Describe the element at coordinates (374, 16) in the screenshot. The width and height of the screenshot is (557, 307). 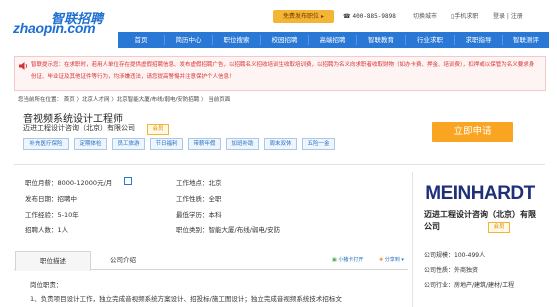
I see `hotline-number: 400-885-9898` at that location.